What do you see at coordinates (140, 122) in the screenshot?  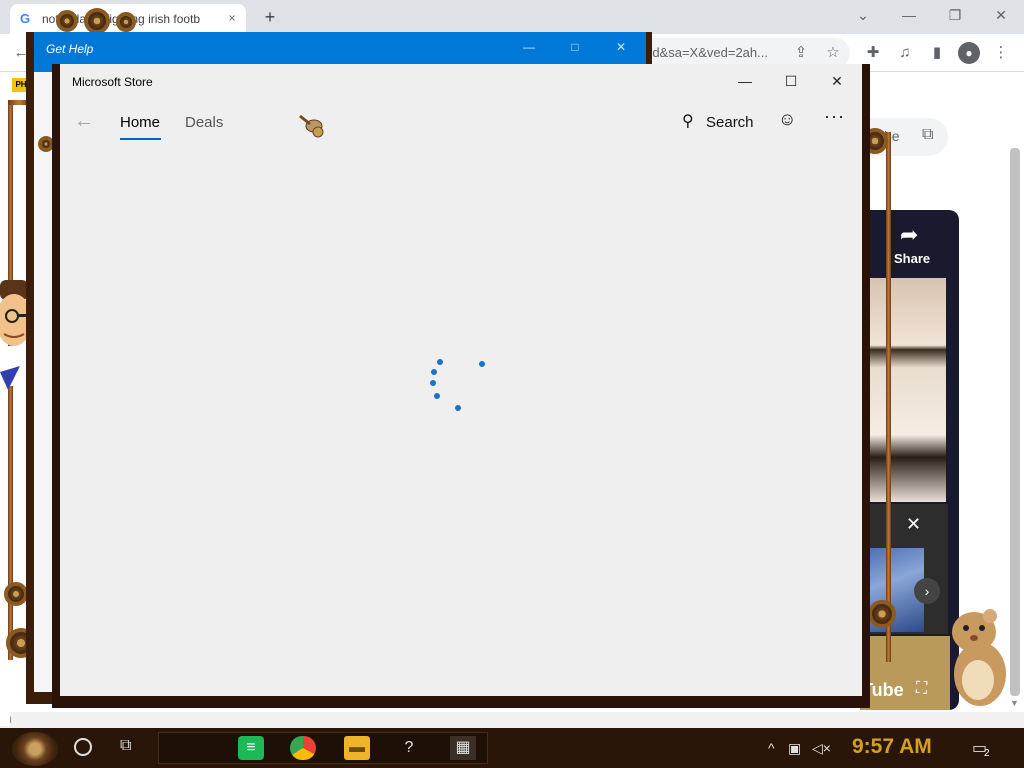 I see `nav-tab-home: Home` at bounding box center [140, 122].